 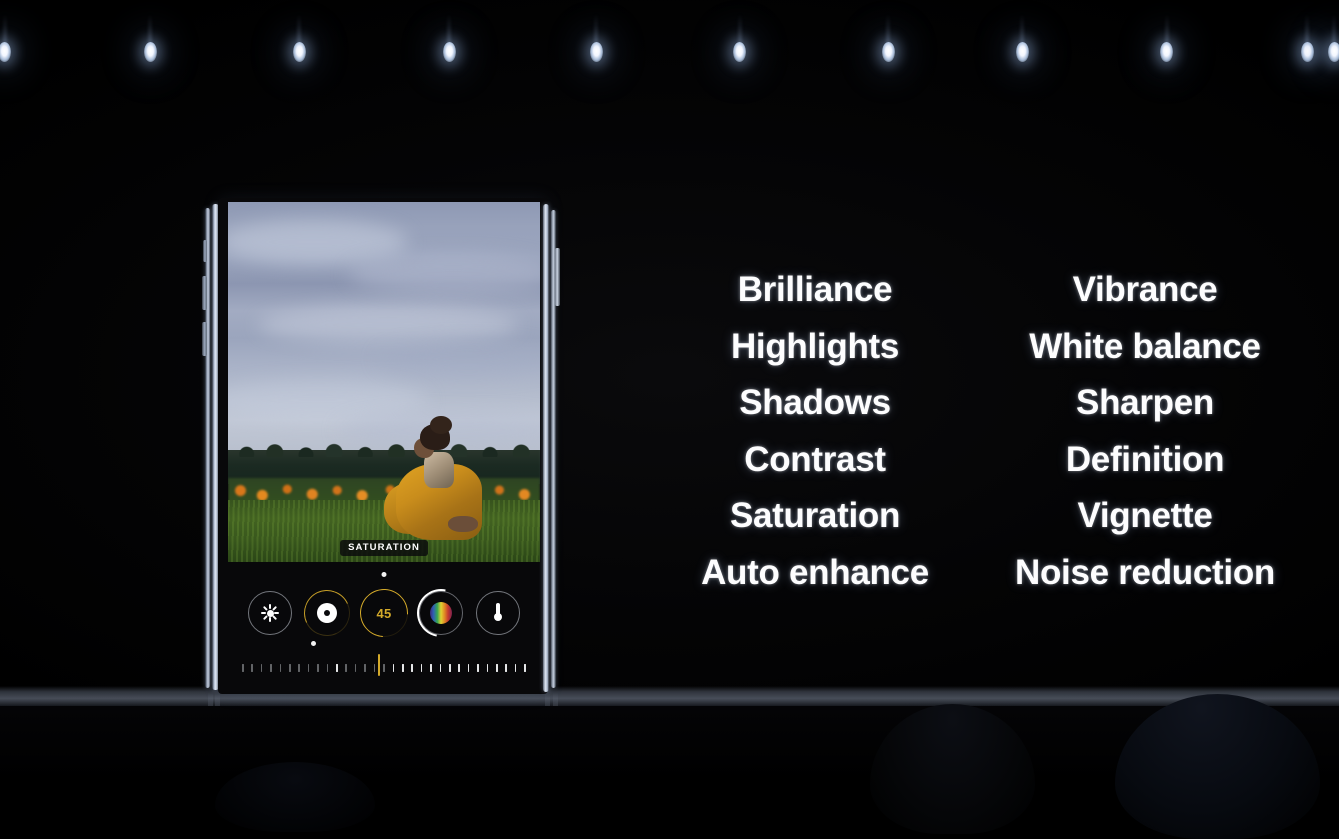 I want to click on photo-edit-toolbar: 45, so click(x=384, y=626).